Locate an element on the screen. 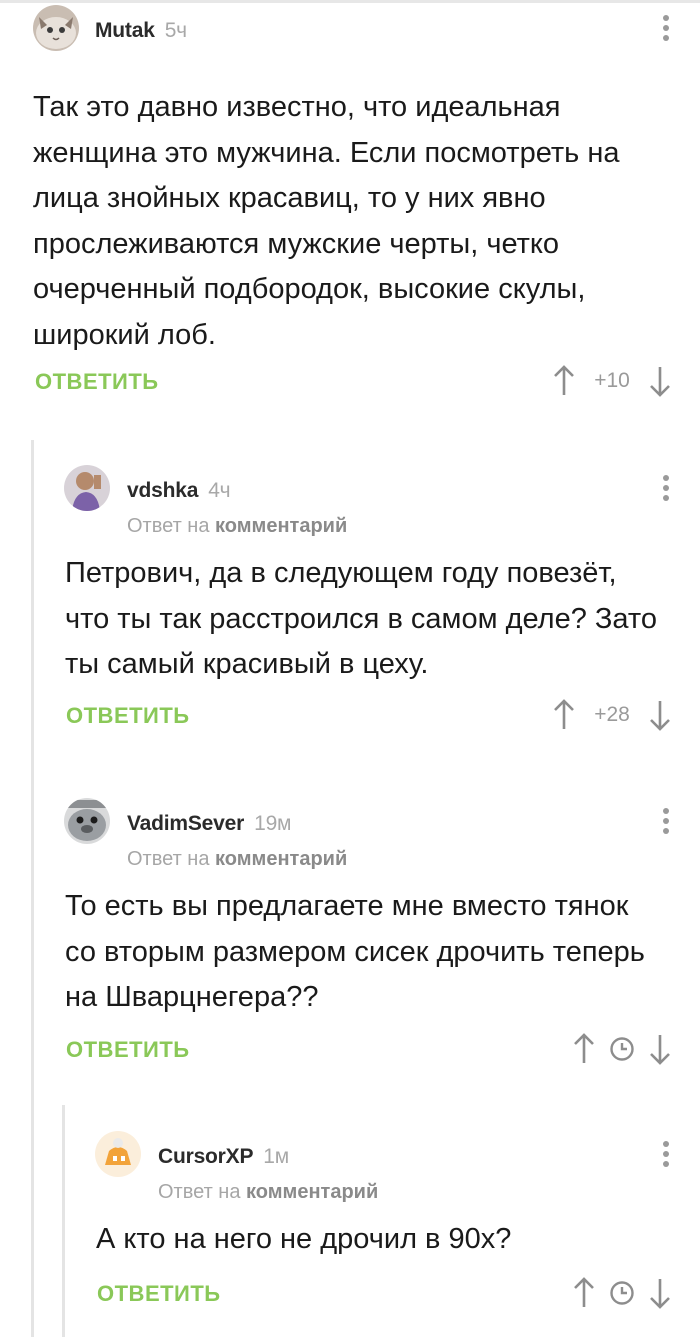 The width and height of the screenshot is (700, 1337). rating-controls: +10 is located at coordinates (612, 381).